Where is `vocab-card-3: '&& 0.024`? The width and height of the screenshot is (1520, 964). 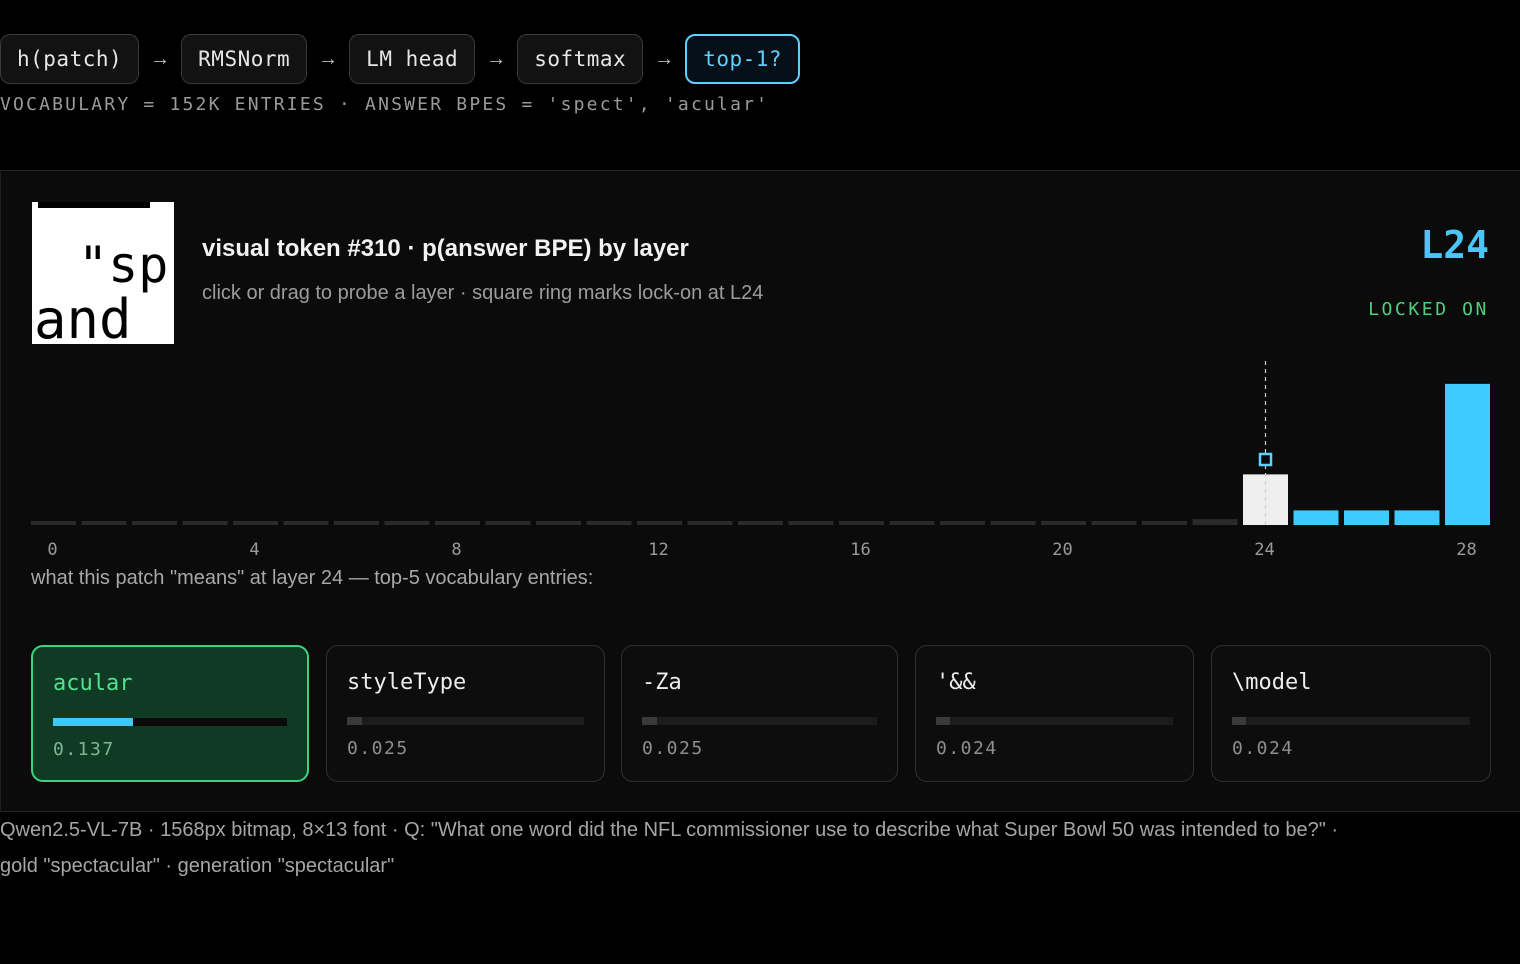
vocab-card-3: '&& 0.024 is located at coordinates (1054, 713).